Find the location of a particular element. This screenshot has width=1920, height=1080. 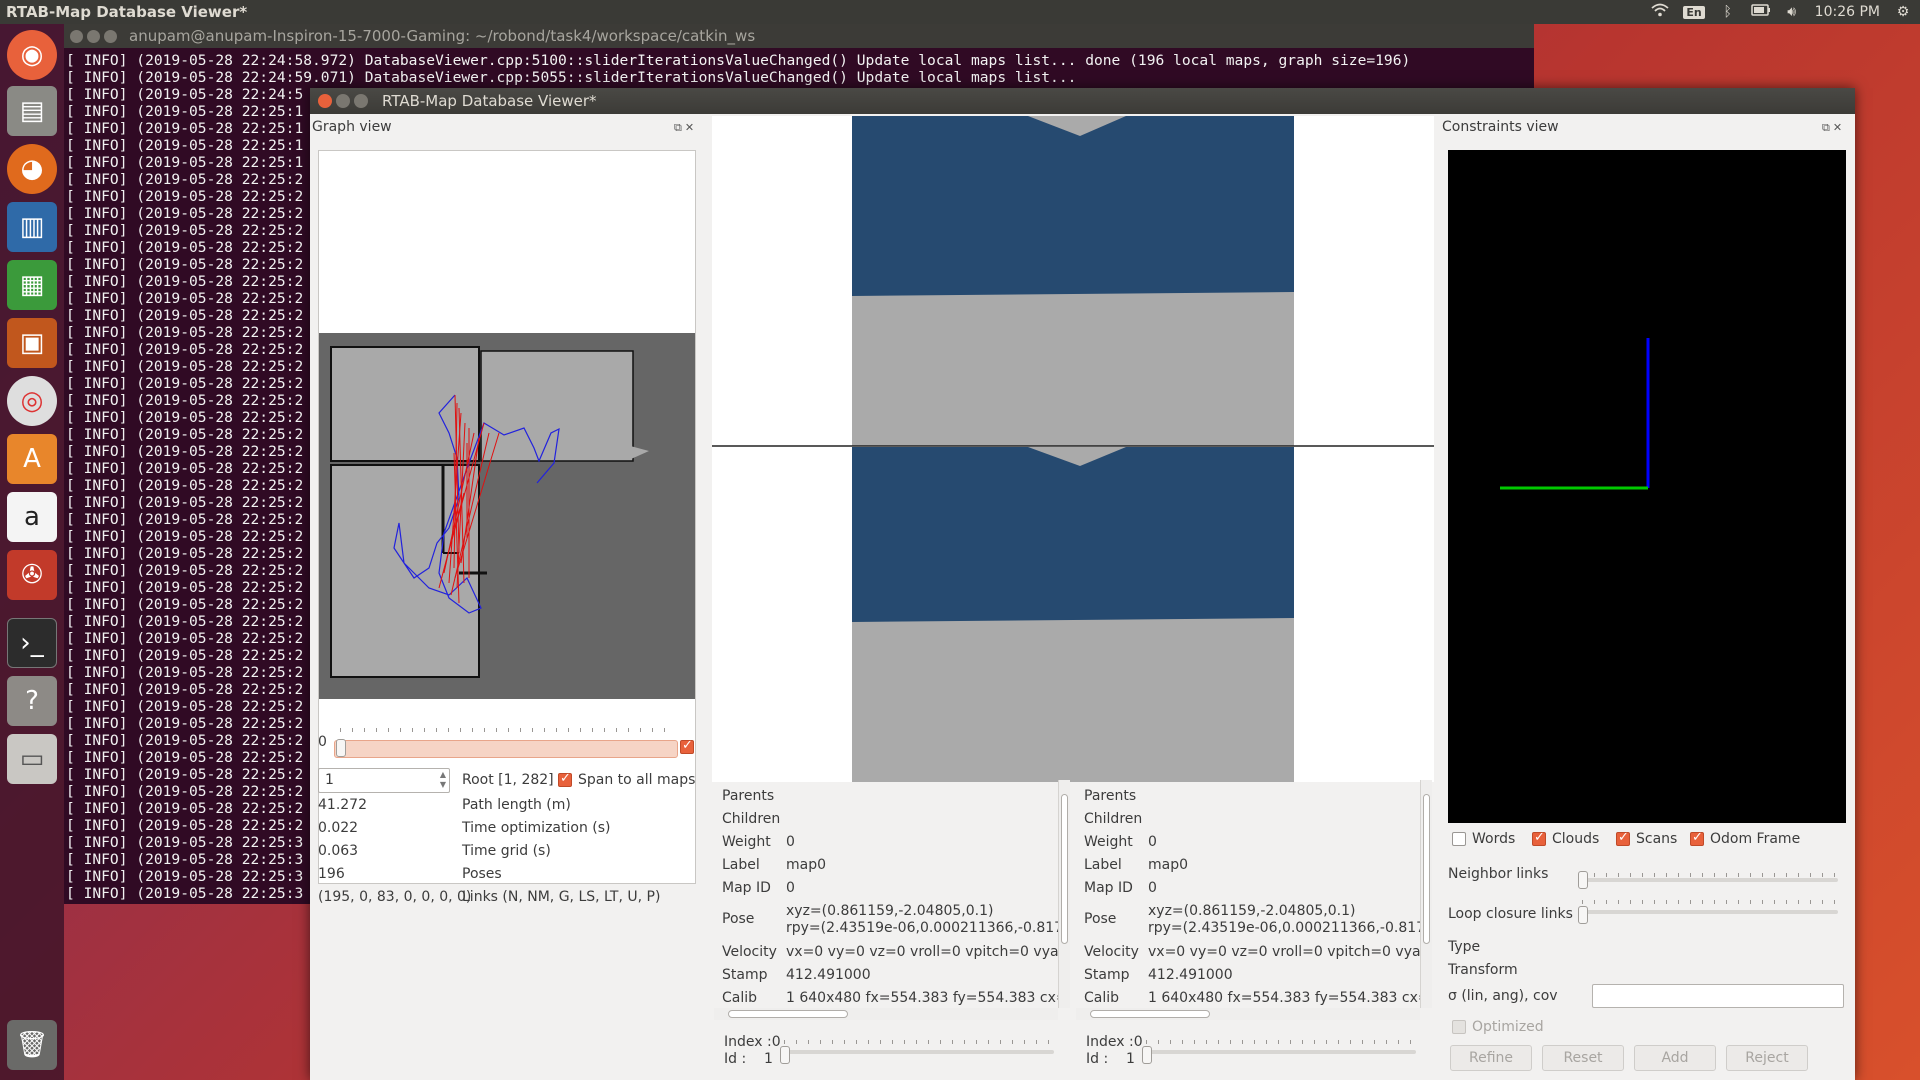

terminal-icon: ›_ is located at coordinates (32, 643).